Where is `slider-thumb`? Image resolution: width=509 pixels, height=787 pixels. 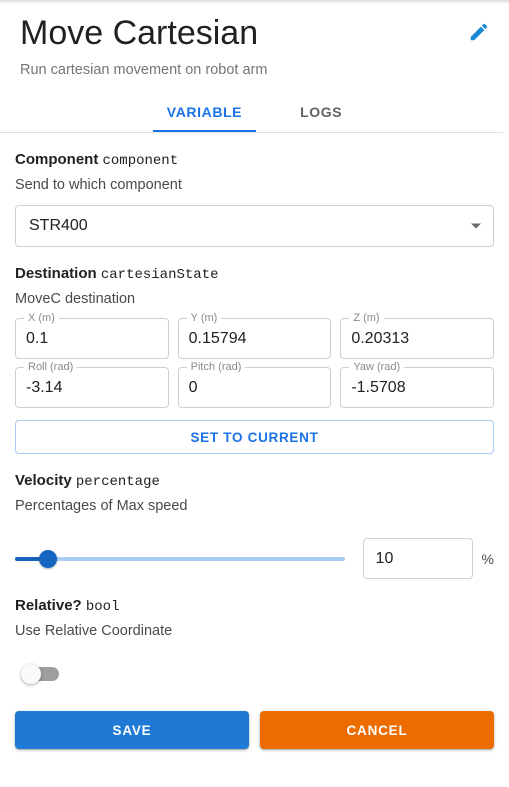
slider-thumb is located at coordinates (47, 558).